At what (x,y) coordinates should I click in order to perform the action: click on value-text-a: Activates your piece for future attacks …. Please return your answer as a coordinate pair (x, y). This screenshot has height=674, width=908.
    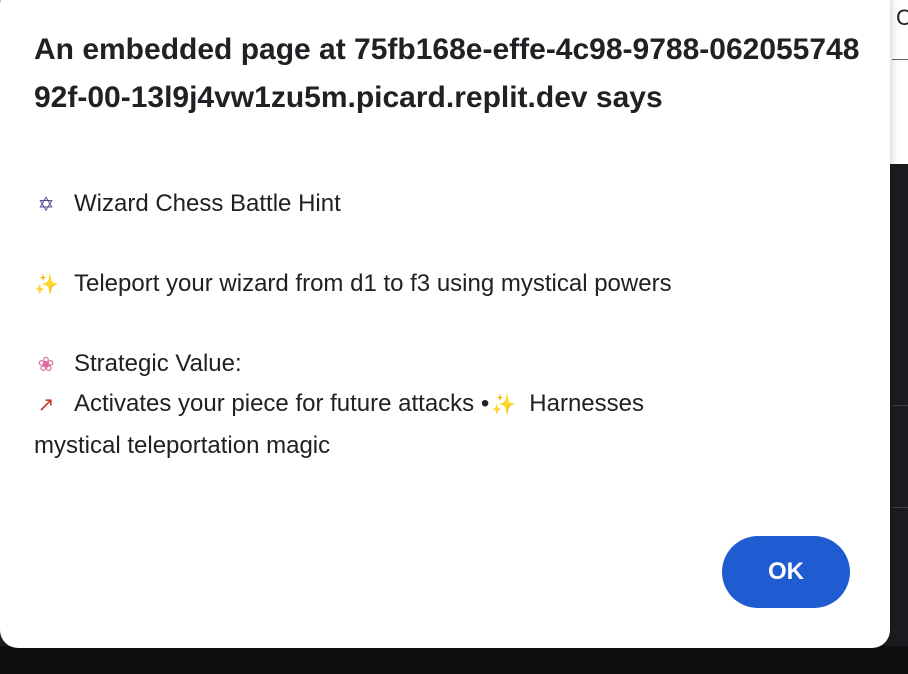
    Looking at the image, I should click on (282, 403).